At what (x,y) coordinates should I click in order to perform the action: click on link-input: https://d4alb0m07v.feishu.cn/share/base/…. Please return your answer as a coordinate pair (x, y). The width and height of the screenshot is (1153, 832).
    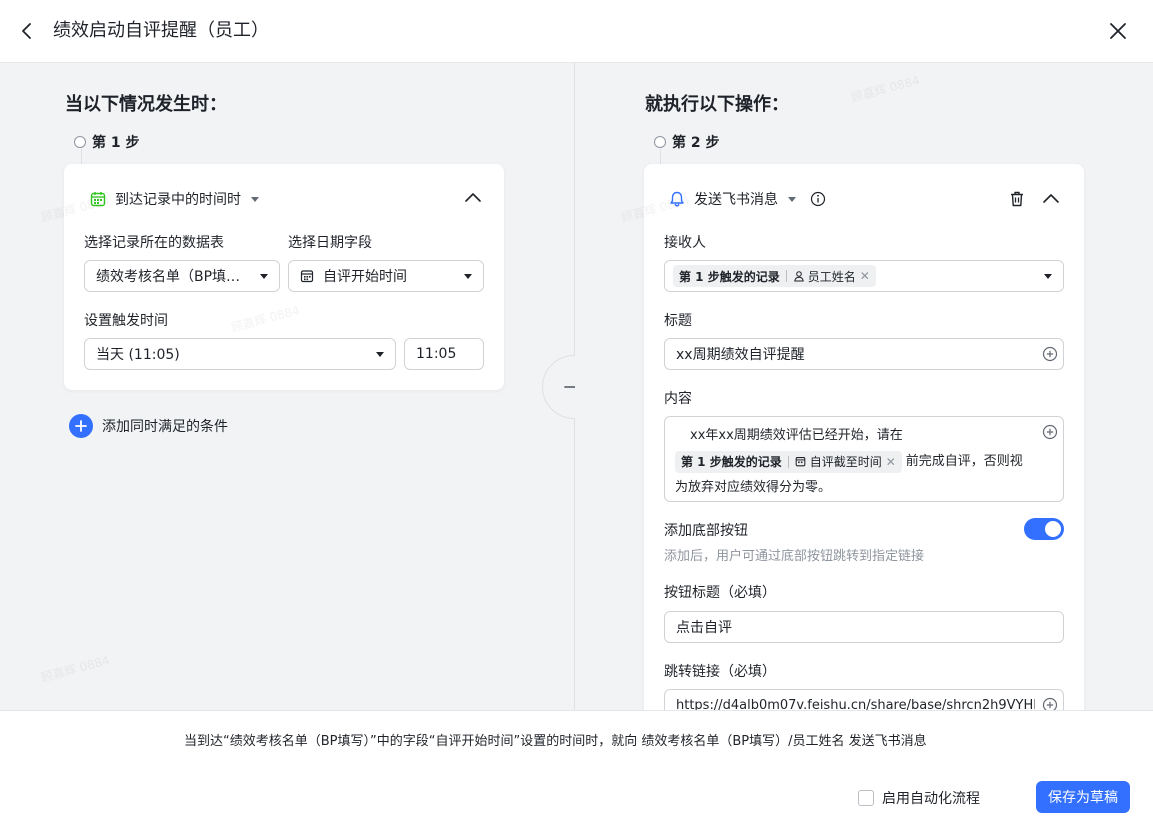
    Looking at the image, I should click on (864, 699).